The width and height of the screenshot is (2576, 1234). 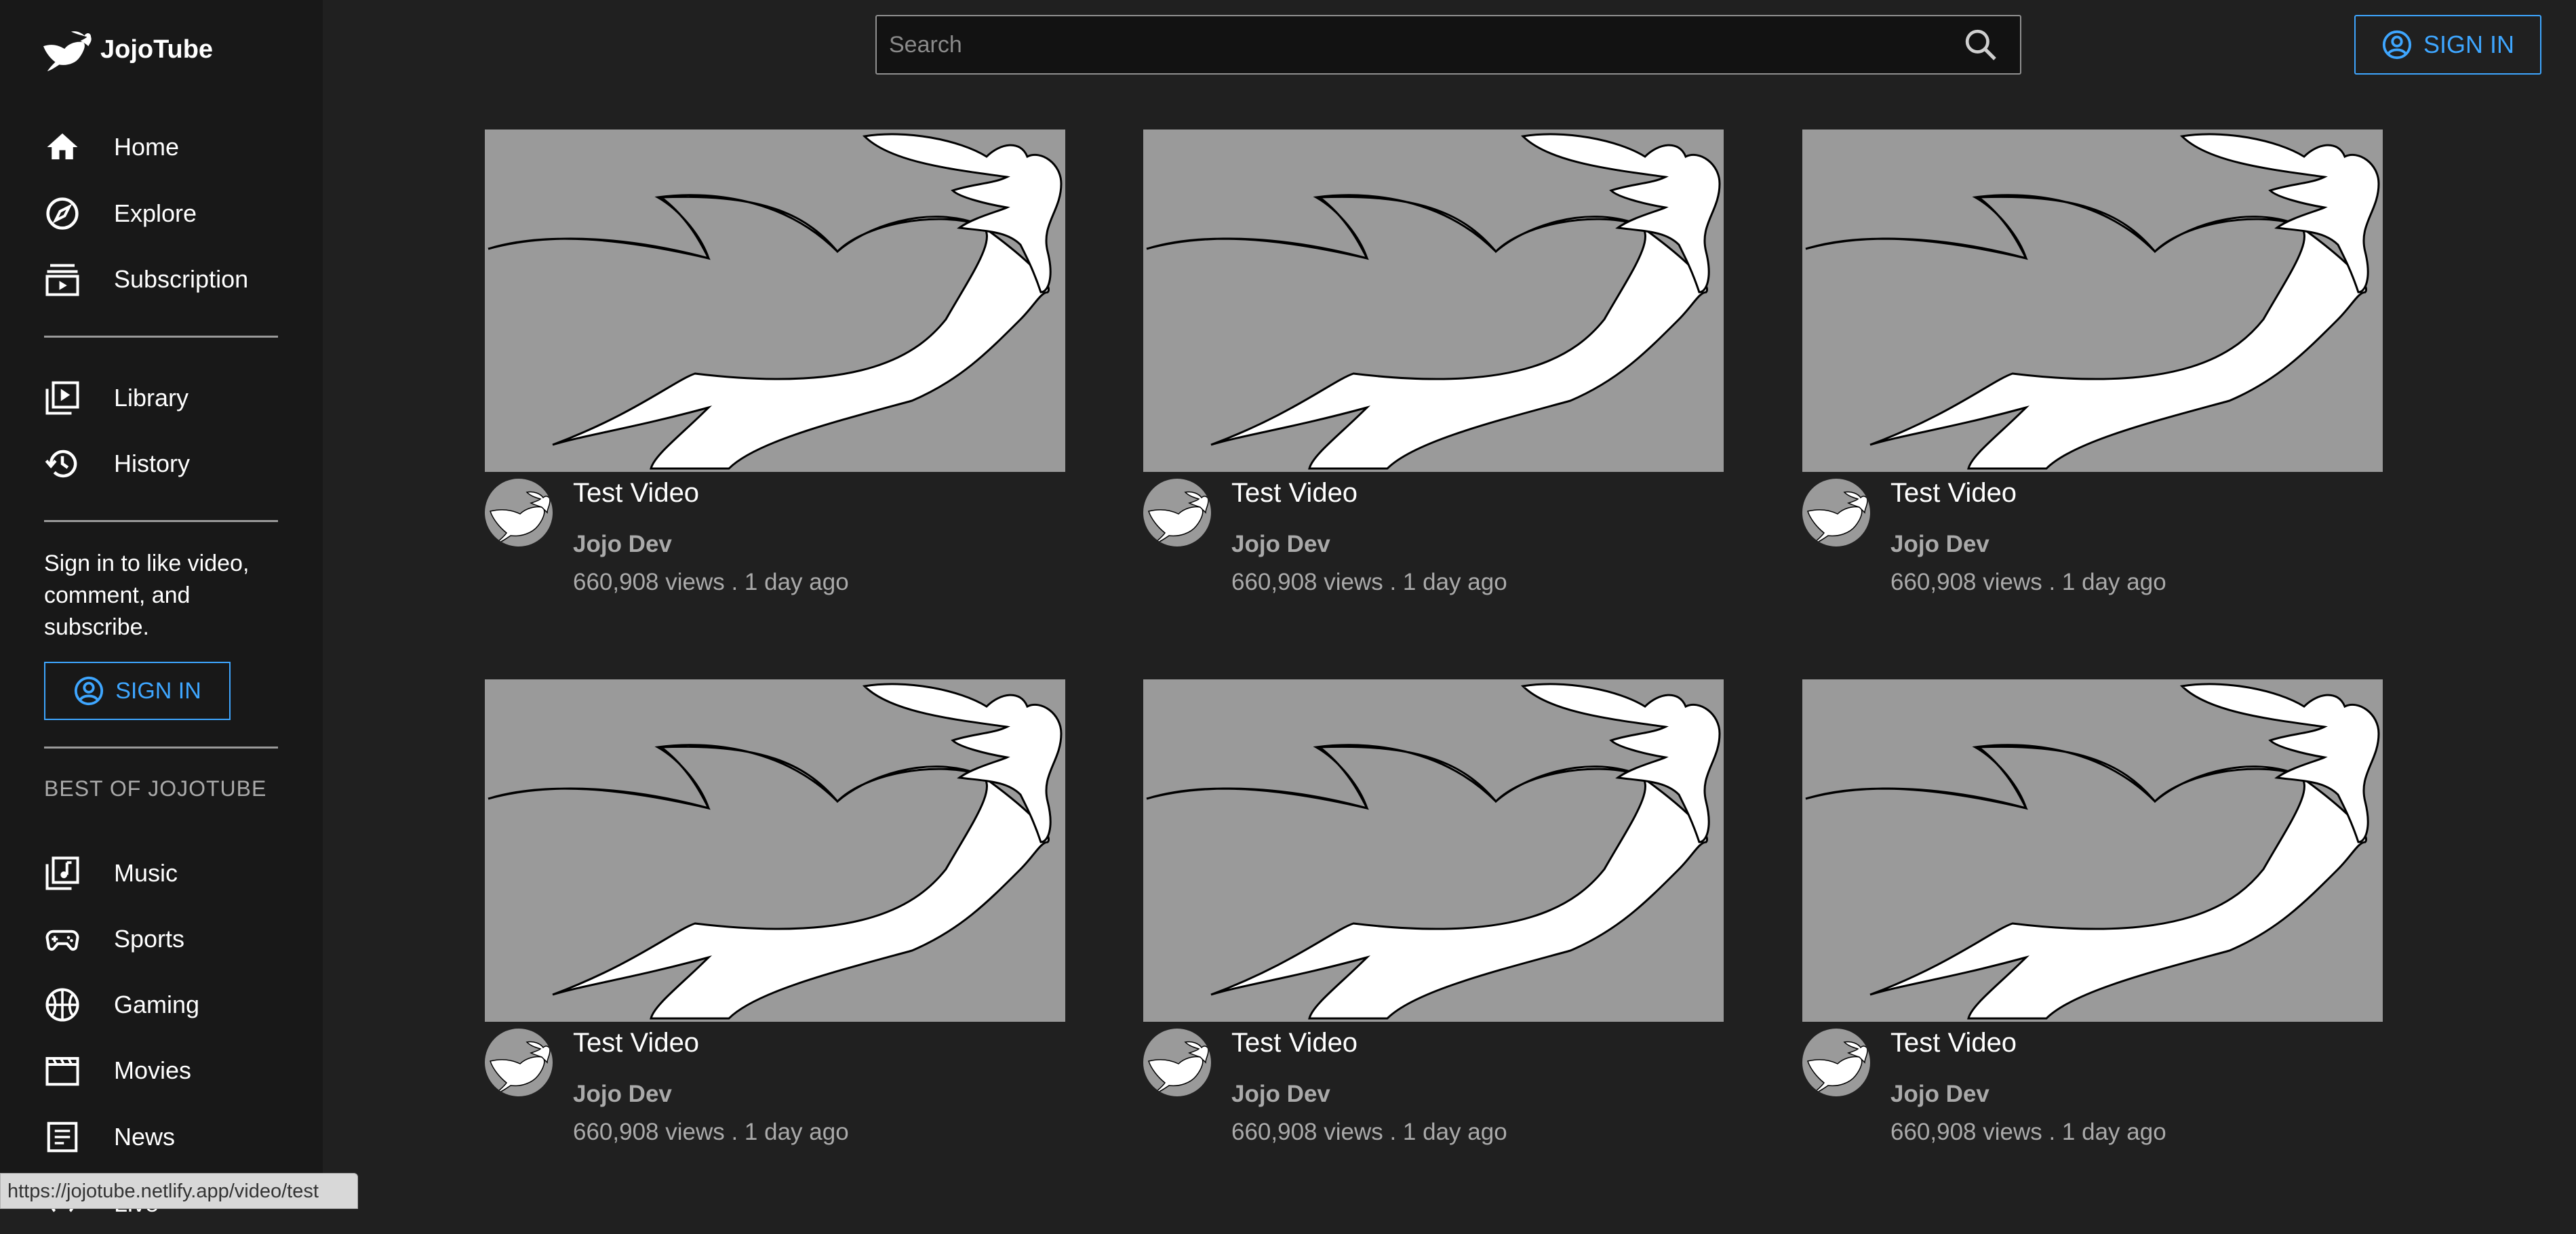 What do you see at coordinates (63, 214) in the screenshot?
I see `compass-icon` at bounding box center [63, 214].